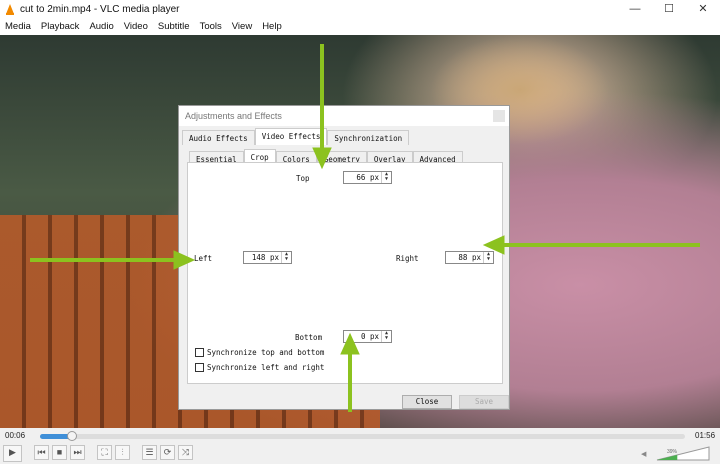 Image resolution: width=720 pixels, height=464 pixels. Describe the element at coordinates (72, 436) in the screenshot. I see `seek-handle` at that location.